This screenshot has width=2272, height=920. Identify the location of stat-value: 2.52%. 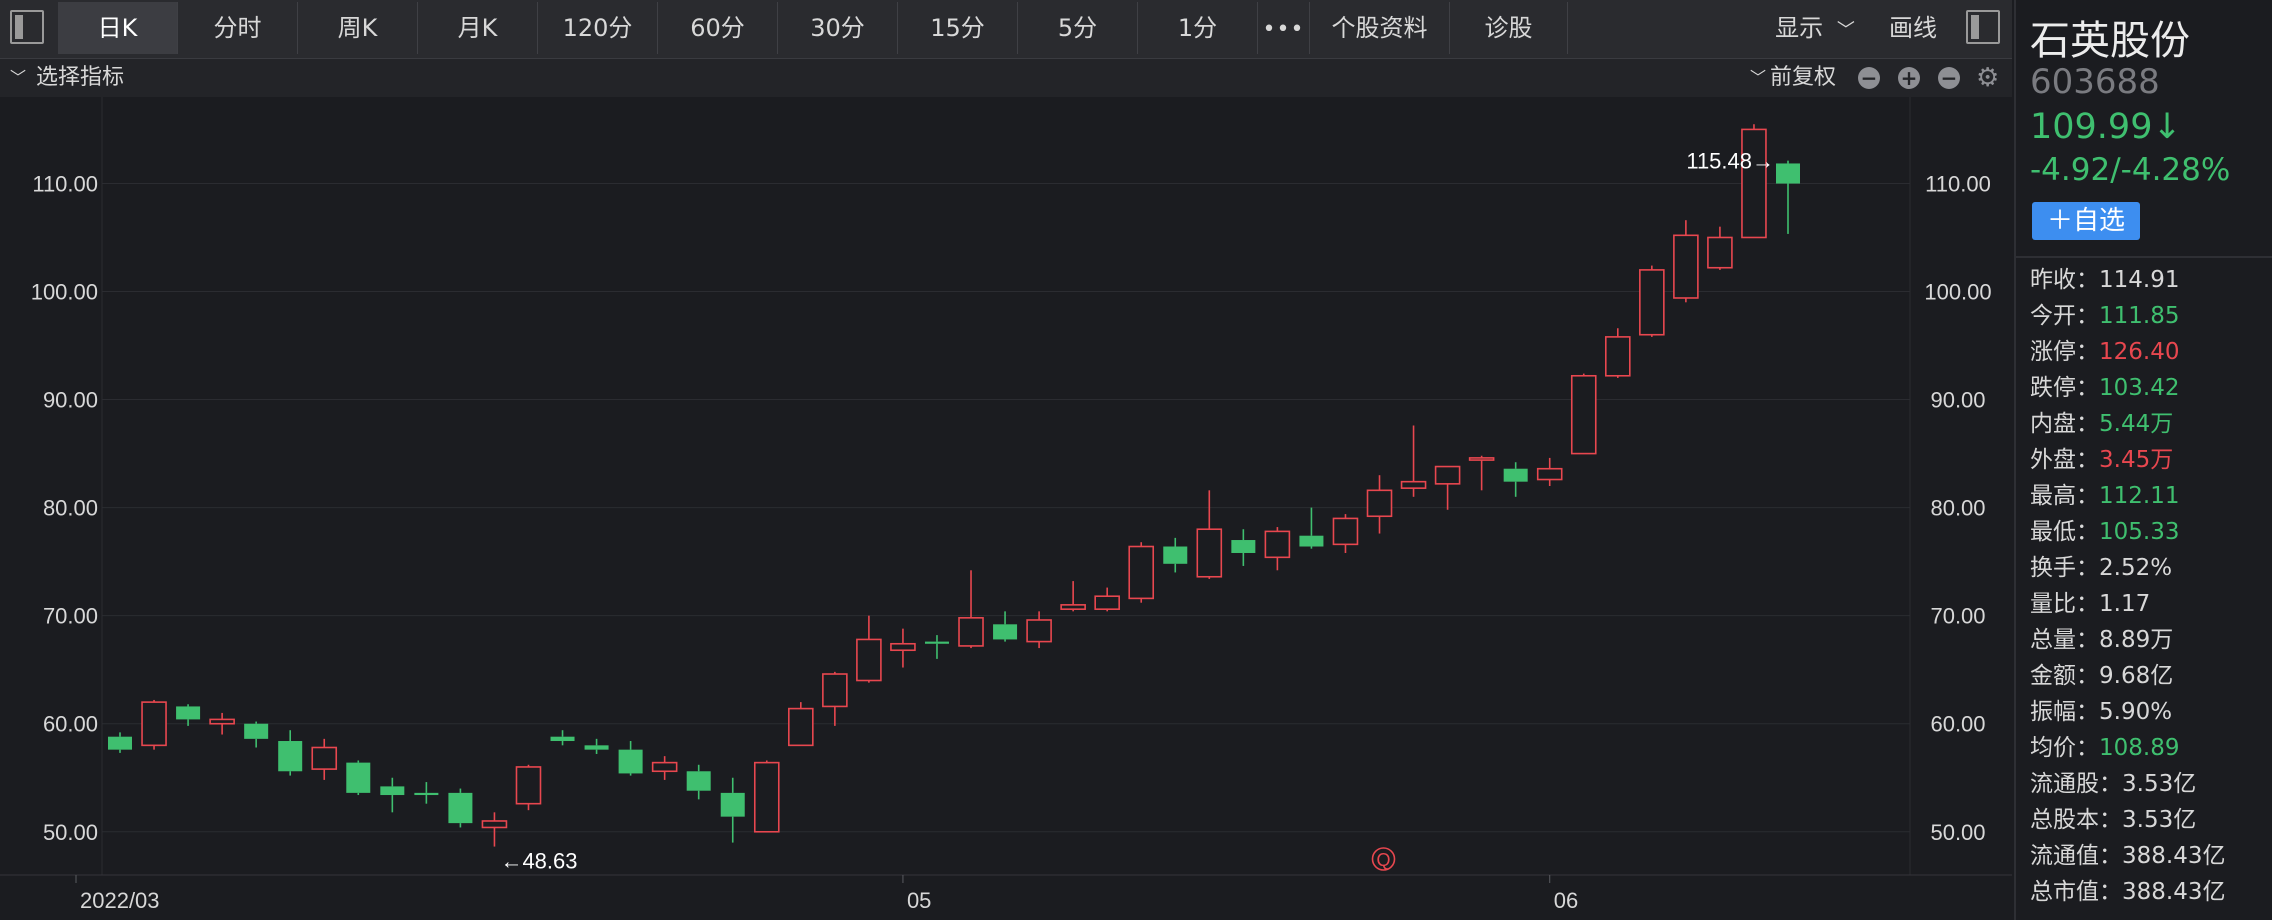
(2136, 568).